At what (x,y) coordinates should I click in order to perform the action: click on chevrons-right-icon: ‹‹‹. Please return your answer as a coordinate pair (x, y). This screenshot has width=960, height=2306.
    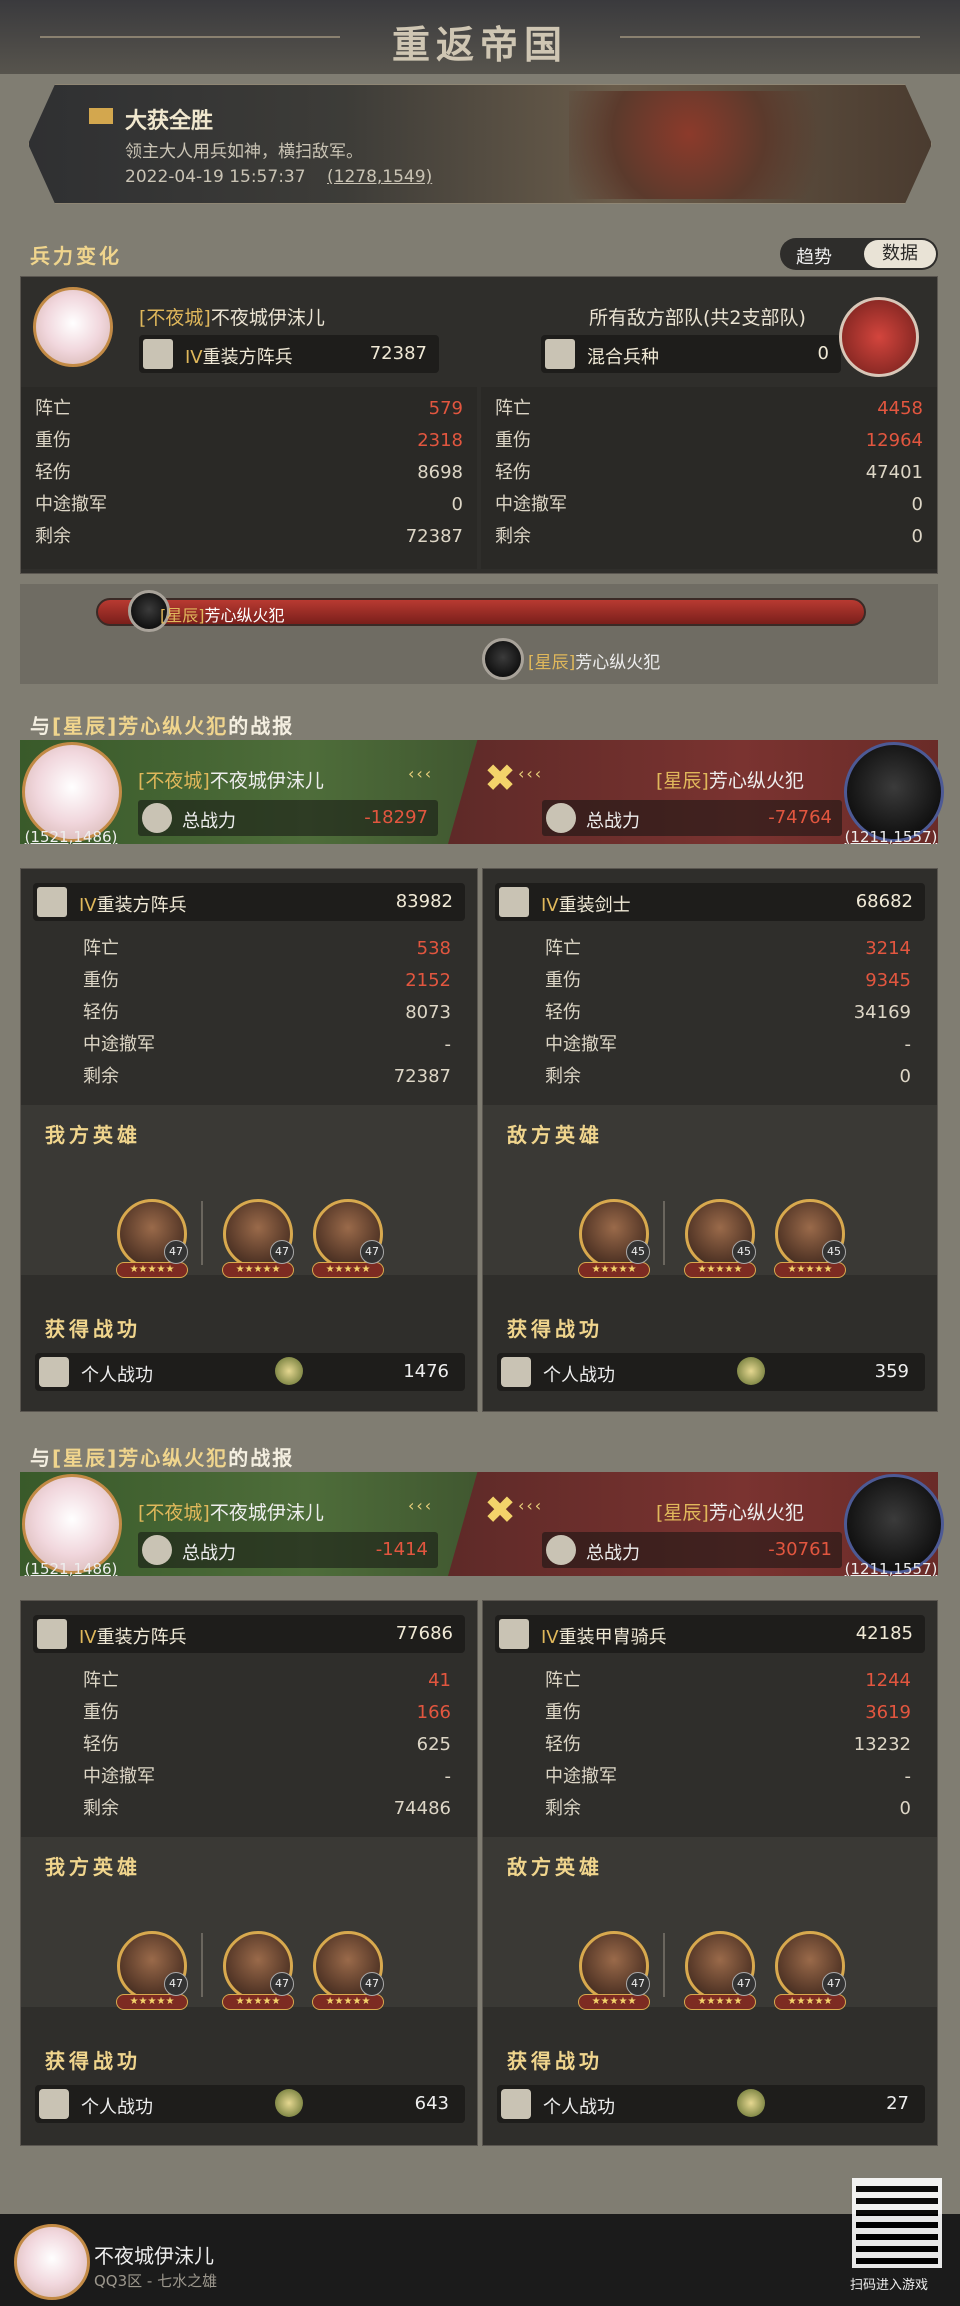
    Looking at the image, I should click on (531, 1505).